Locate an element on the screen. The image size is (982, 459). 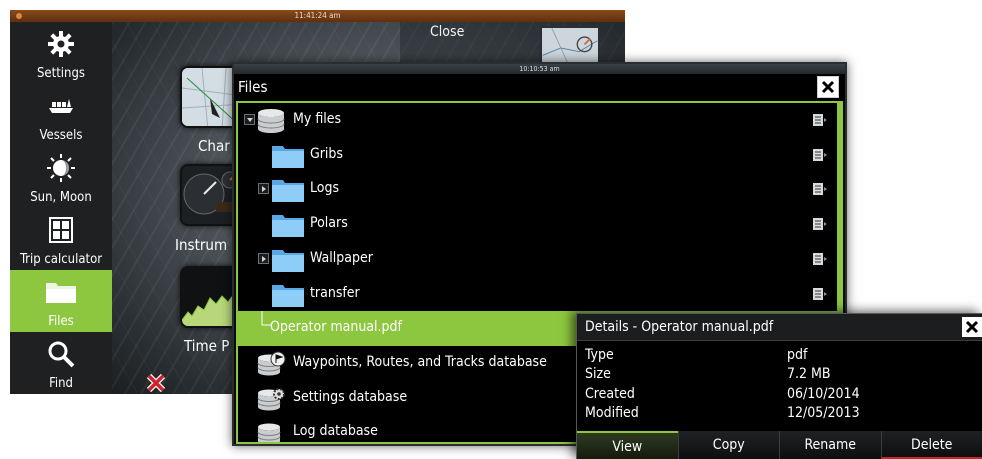
rename-button: Rename is located at coordinates (830, 445).